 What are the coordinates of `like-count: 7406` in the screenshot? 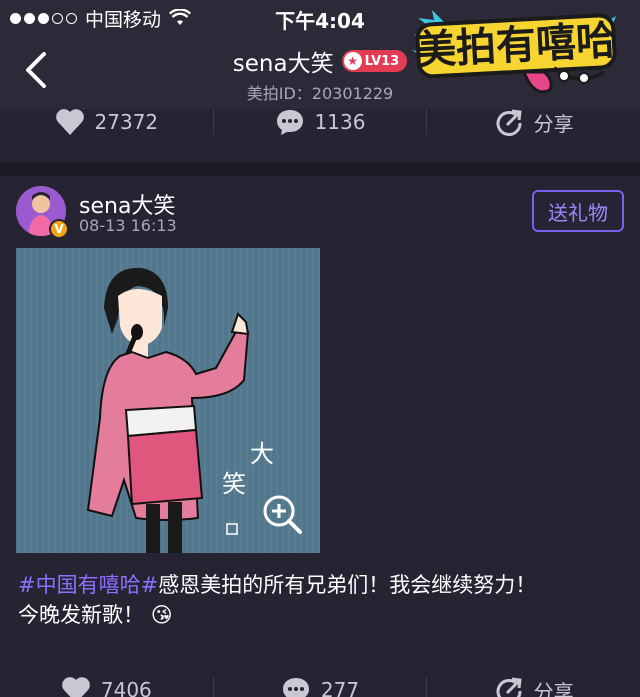 It's located at (126, 687).